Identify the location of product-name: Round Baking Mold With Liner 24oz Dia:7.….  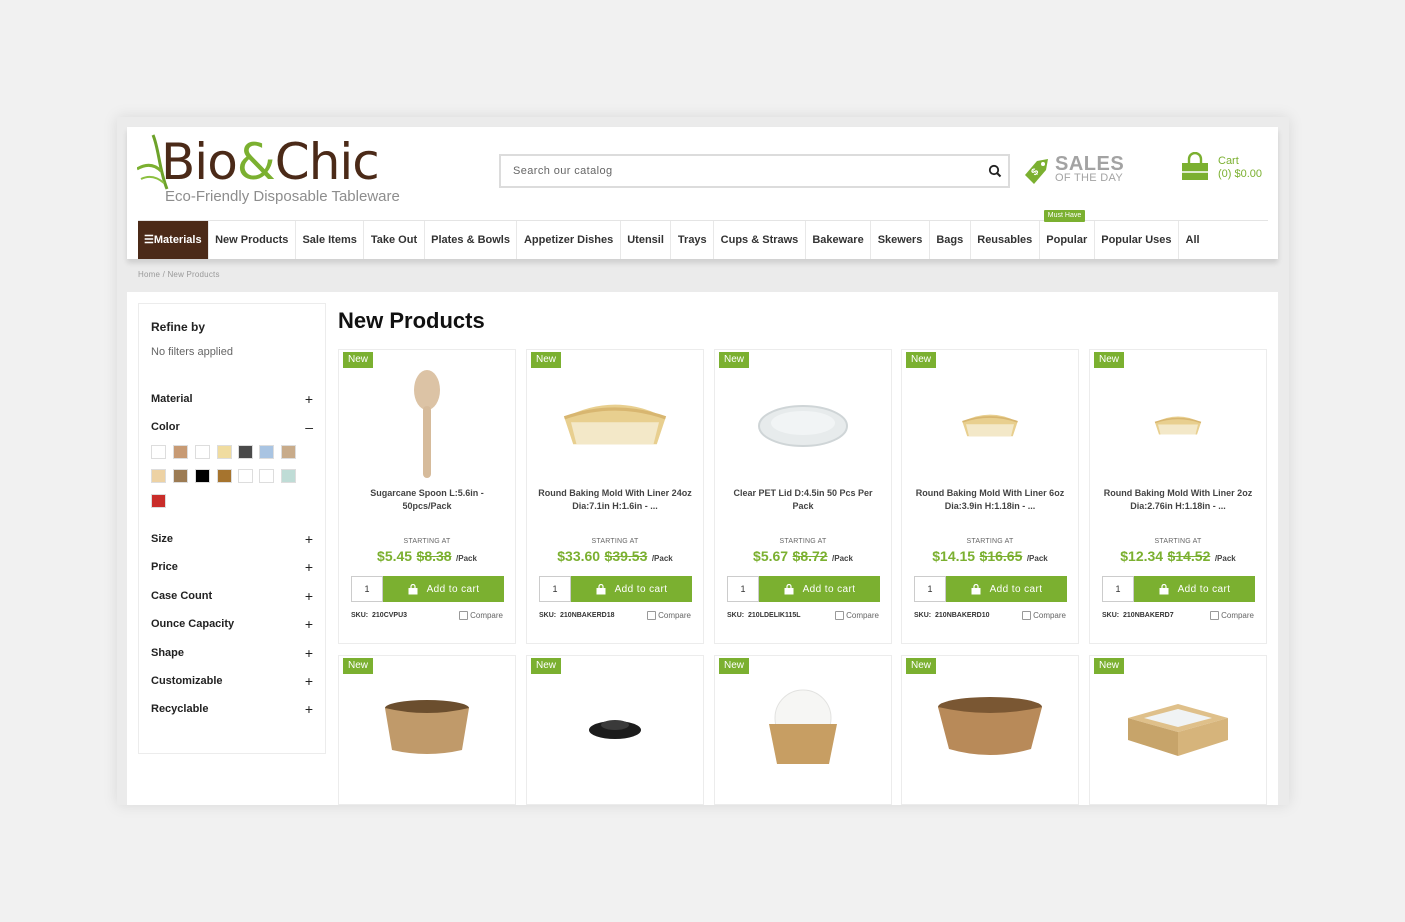
(615, 500).